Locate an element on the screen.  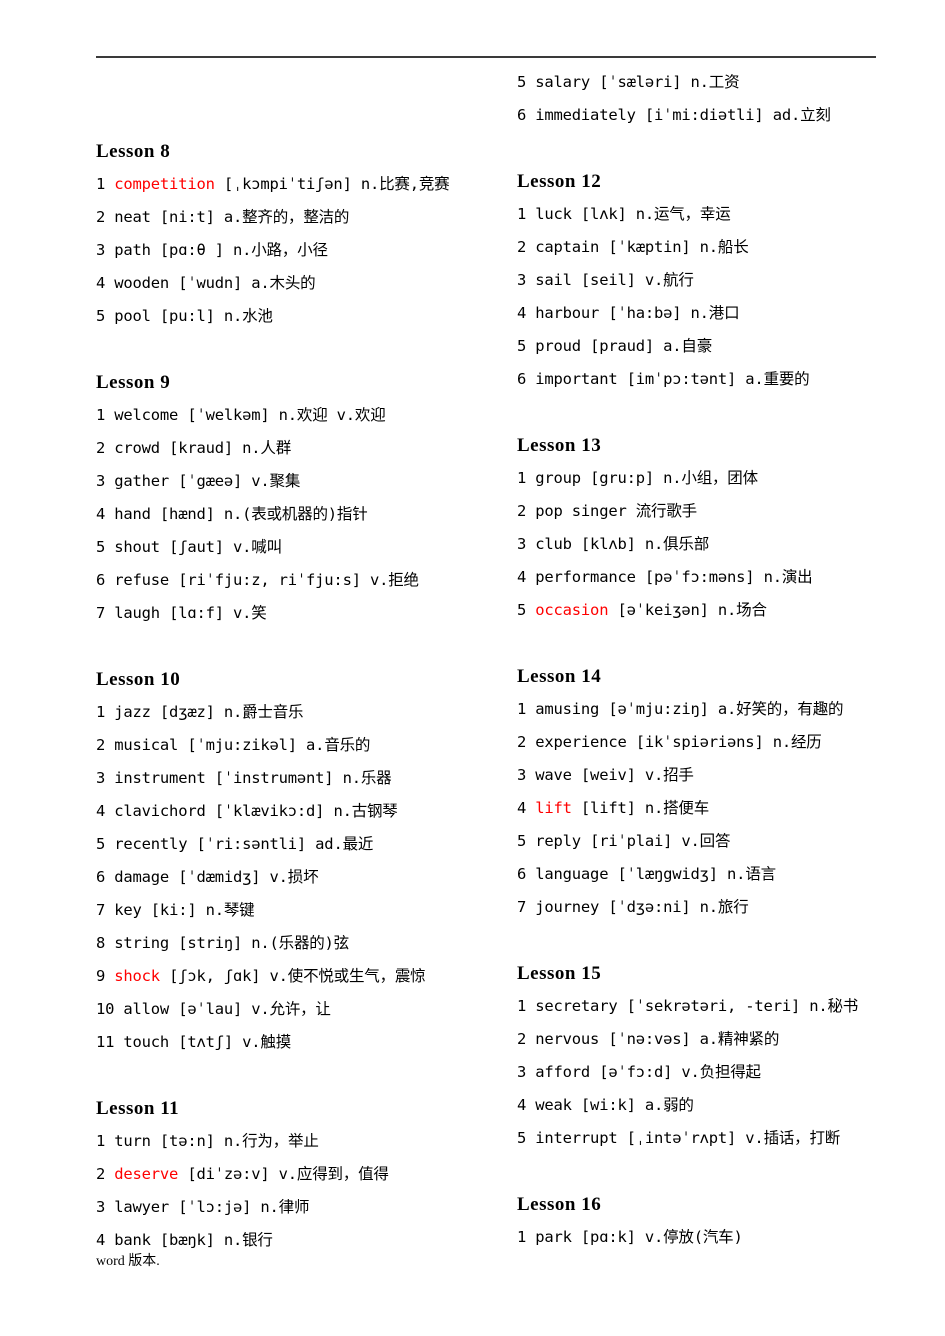
vocabulary-entry: 11 touch [tʌtʃ] v.触摸 is located at coordinates (306, 1042).